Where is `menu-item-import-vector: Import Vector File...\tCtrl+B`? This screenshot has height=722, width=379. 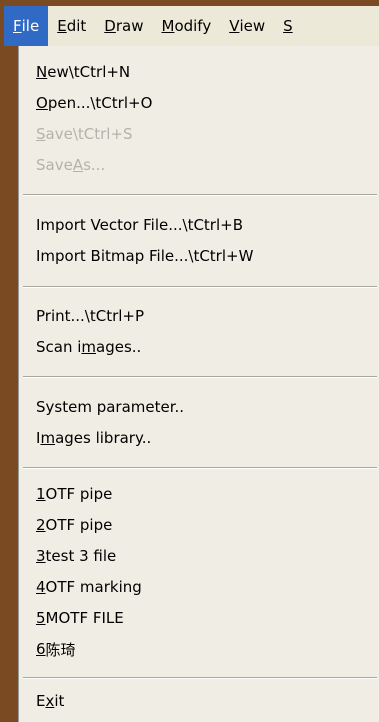
menu-item-import-vector: Import Vector File...\tCtrl+B is located at coordinates (139, 225).